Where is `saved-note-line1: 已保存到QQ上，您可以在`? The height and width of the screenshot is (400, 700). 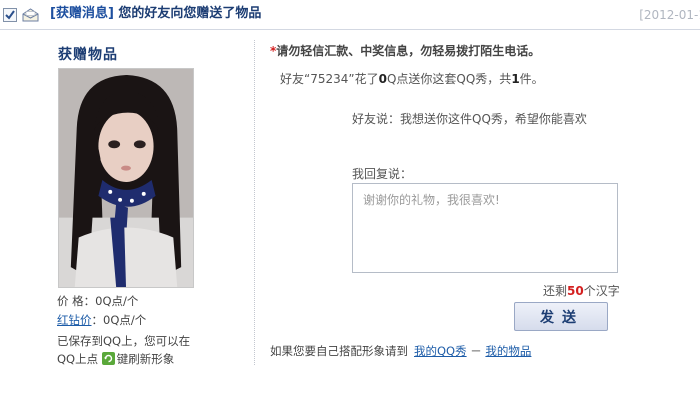
saved-note-line1: 已保存到QQ上，您可以在 is located at coordinates (124, 341).